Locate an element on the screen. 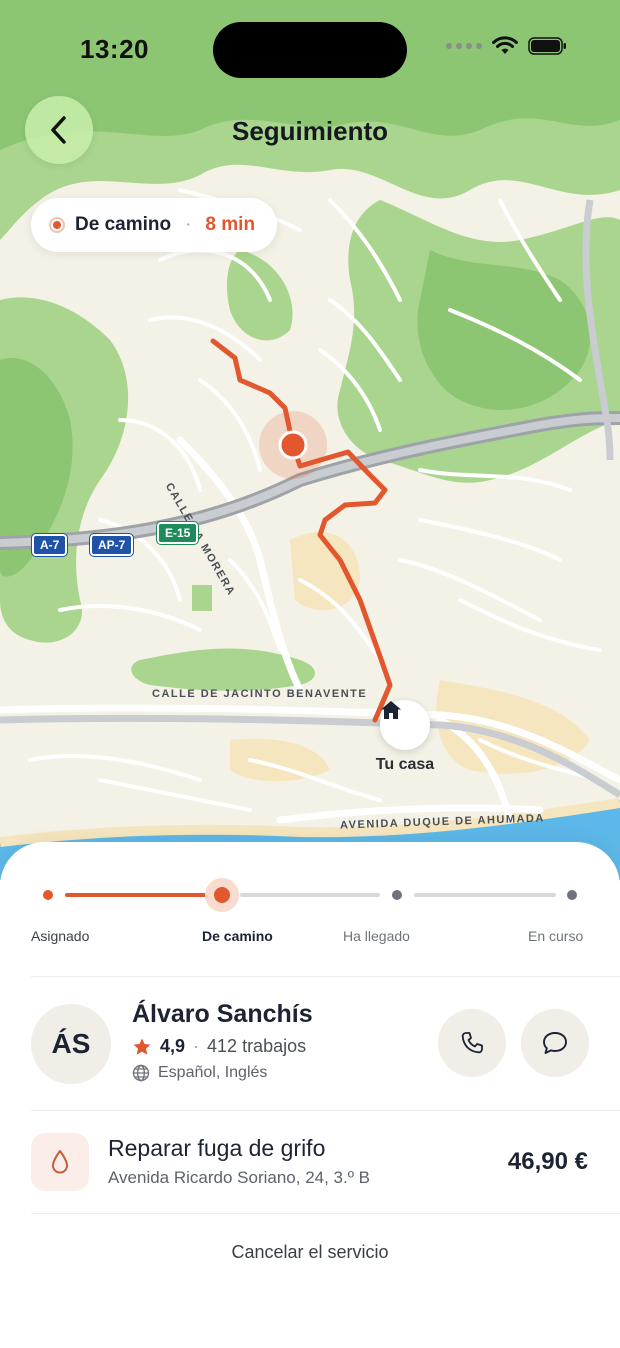 The width and height of the screenshot is (620, 1348). jobs-count: 412 trabajos is located at coordinates (257, 1046).